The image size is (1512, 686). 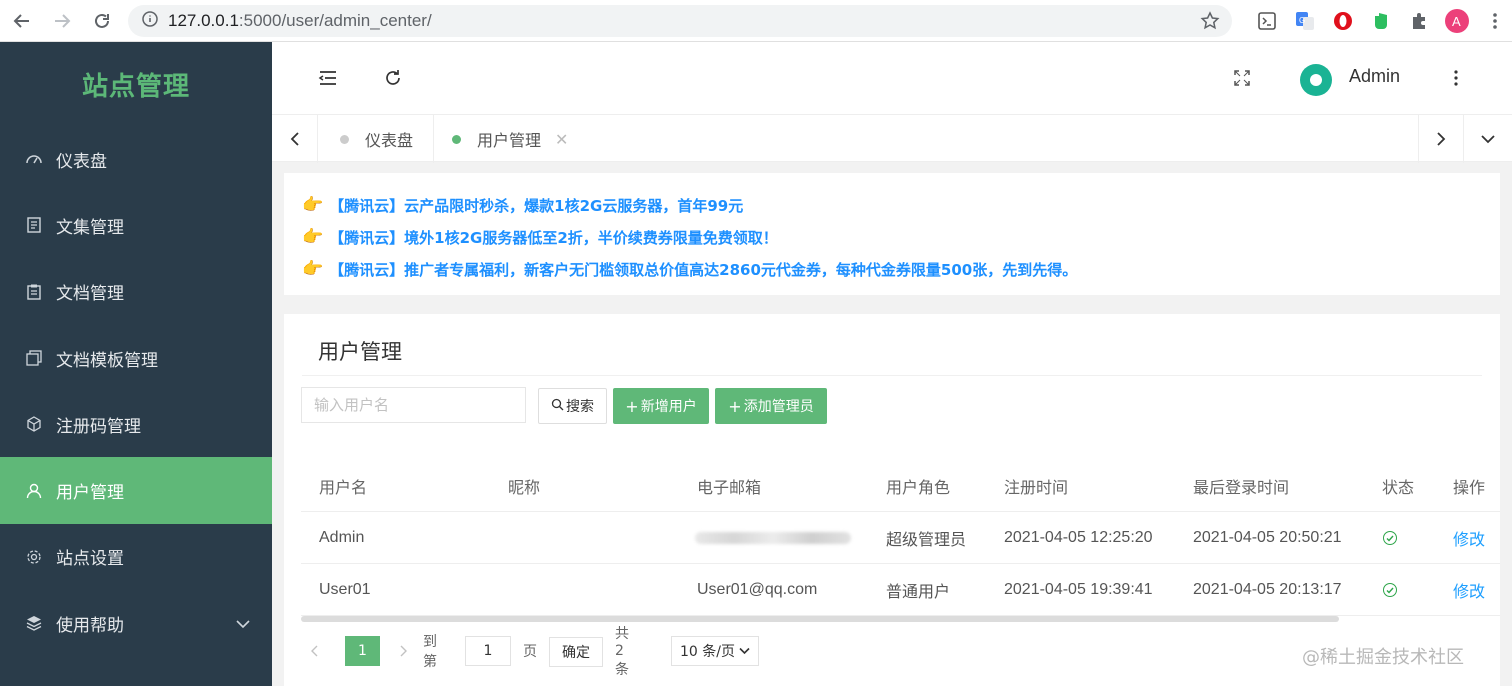 What do you see at coordinates (243, 624) in the screenshot?
I see `chevron-down-icon` at bounding box center [243, 624].